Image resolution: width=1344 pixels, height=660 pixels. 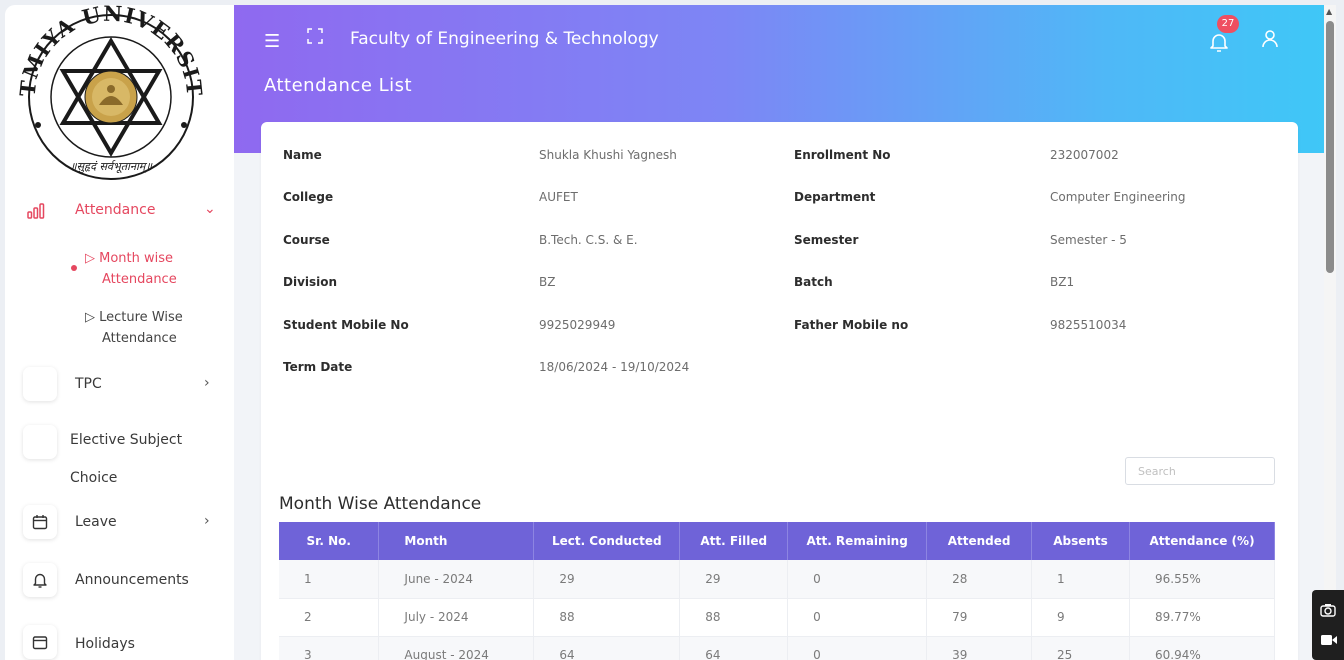 What do you see at coordinates (308, 197) in the screenshot?
I see `college-label: College` at bounding box center [308, 197].